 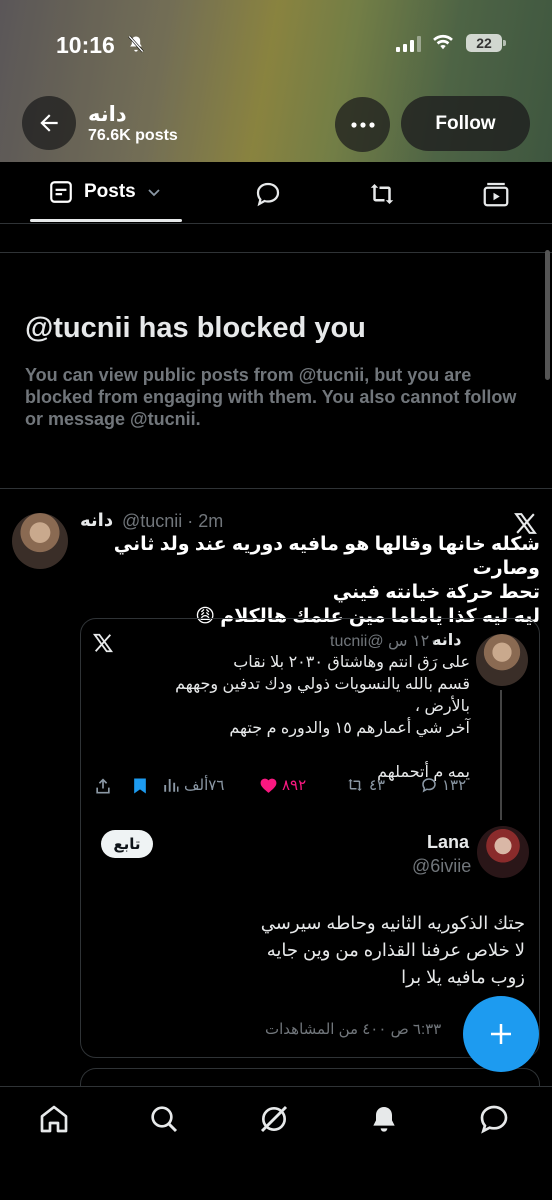 I want to click on reply-count: ١٣٢, so click(x=454, y=785).